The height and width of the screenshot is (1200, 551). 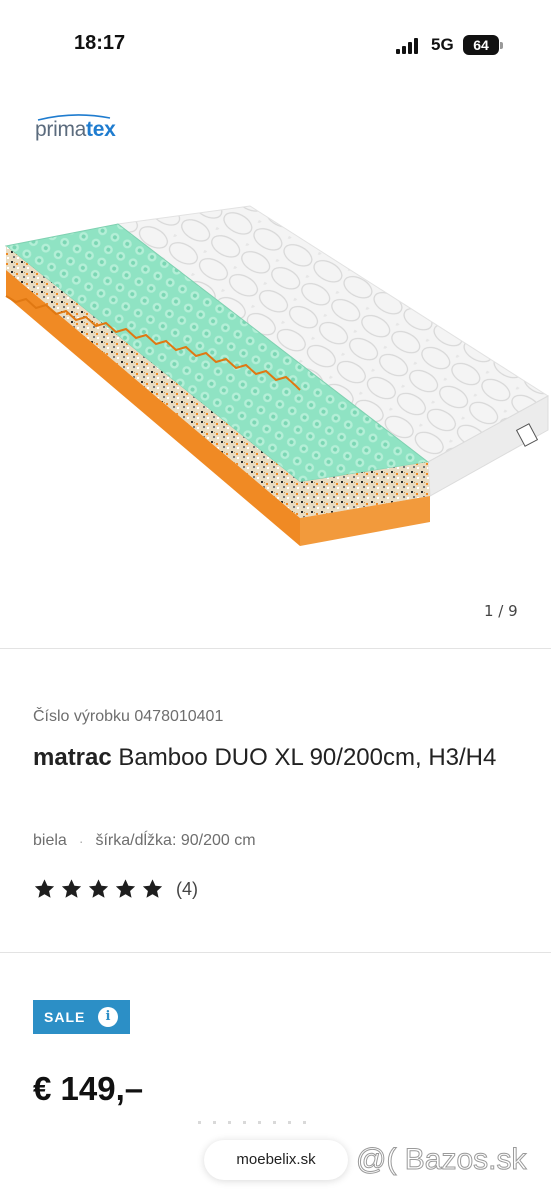 I want to click on product-title-name: Bamboo DUO XL 90/200cm, H3/H4, so click(x=304, y=757).